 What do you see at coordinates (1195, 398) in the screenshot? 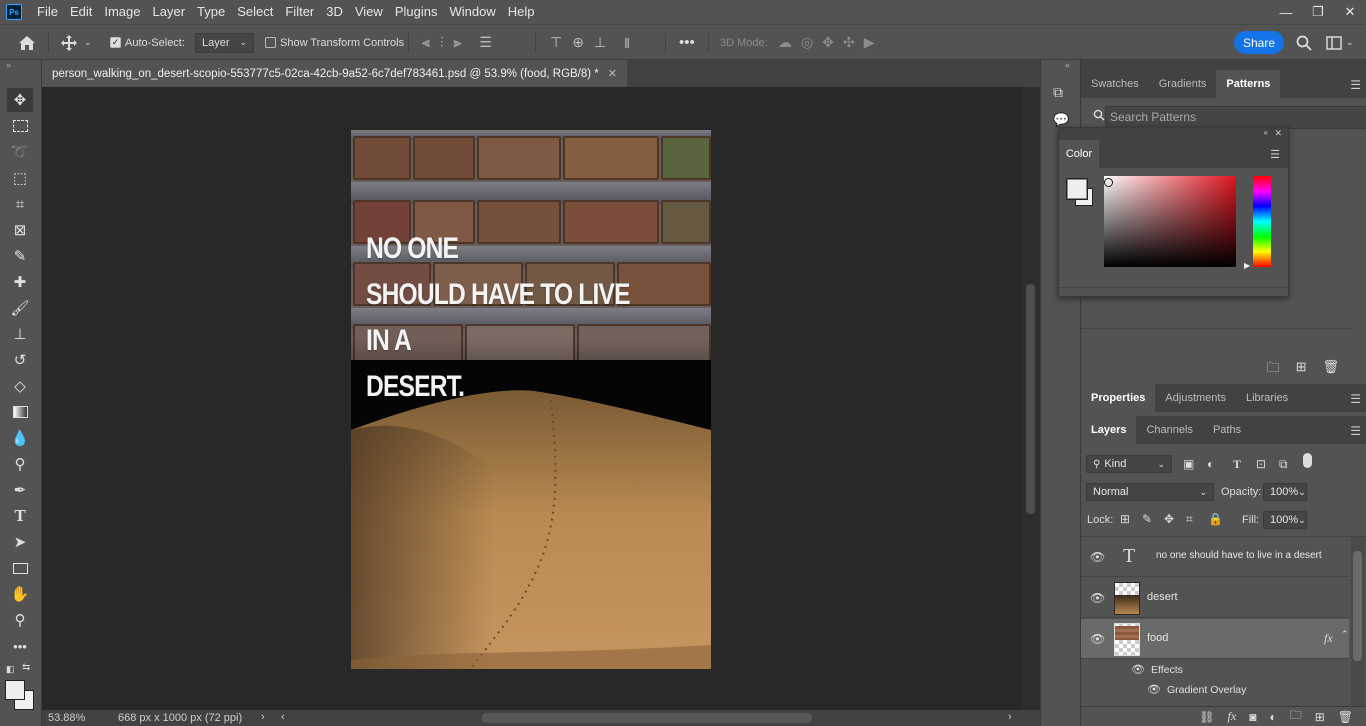
I see `tab-adjustments: Adjustments` at bounding box center [1195, 398].